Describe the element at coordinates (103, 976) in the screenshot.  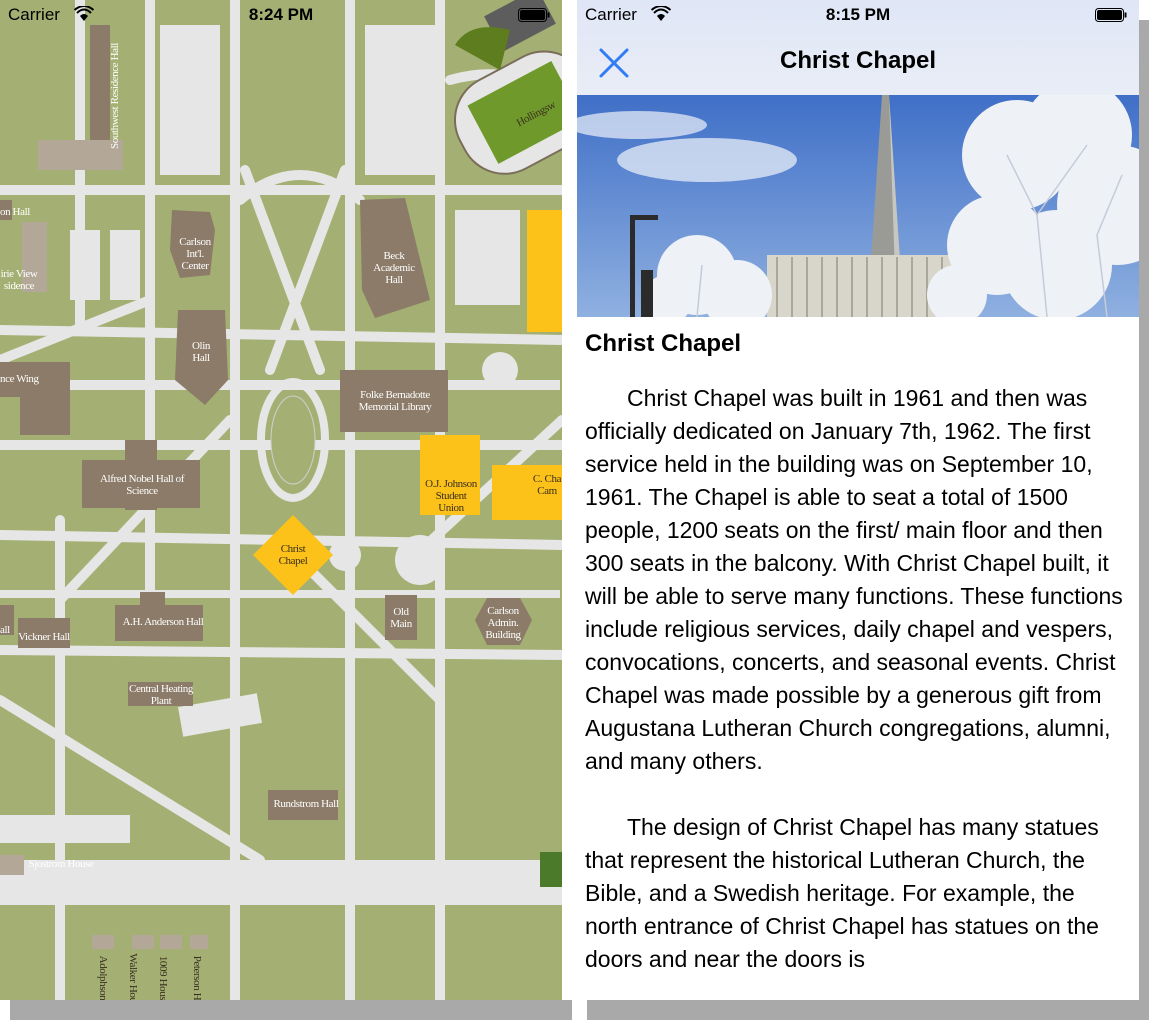
I see `map-label-adolphson: Adolphson` at that location.